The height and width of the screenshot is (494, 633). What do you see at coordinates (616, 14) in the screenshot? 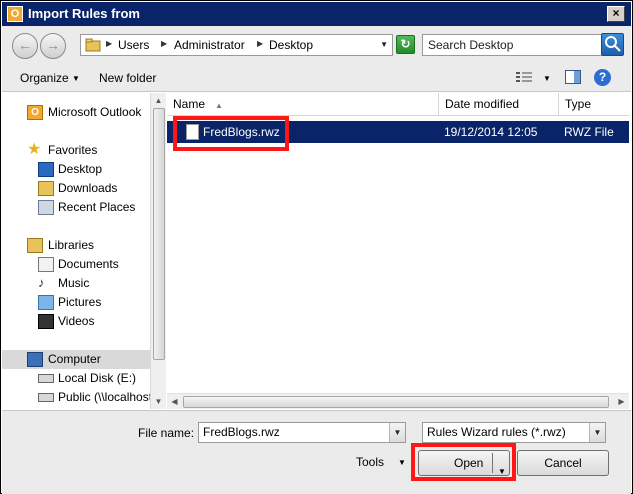
I see `close-button: ×` at bounding box center [616, 14].